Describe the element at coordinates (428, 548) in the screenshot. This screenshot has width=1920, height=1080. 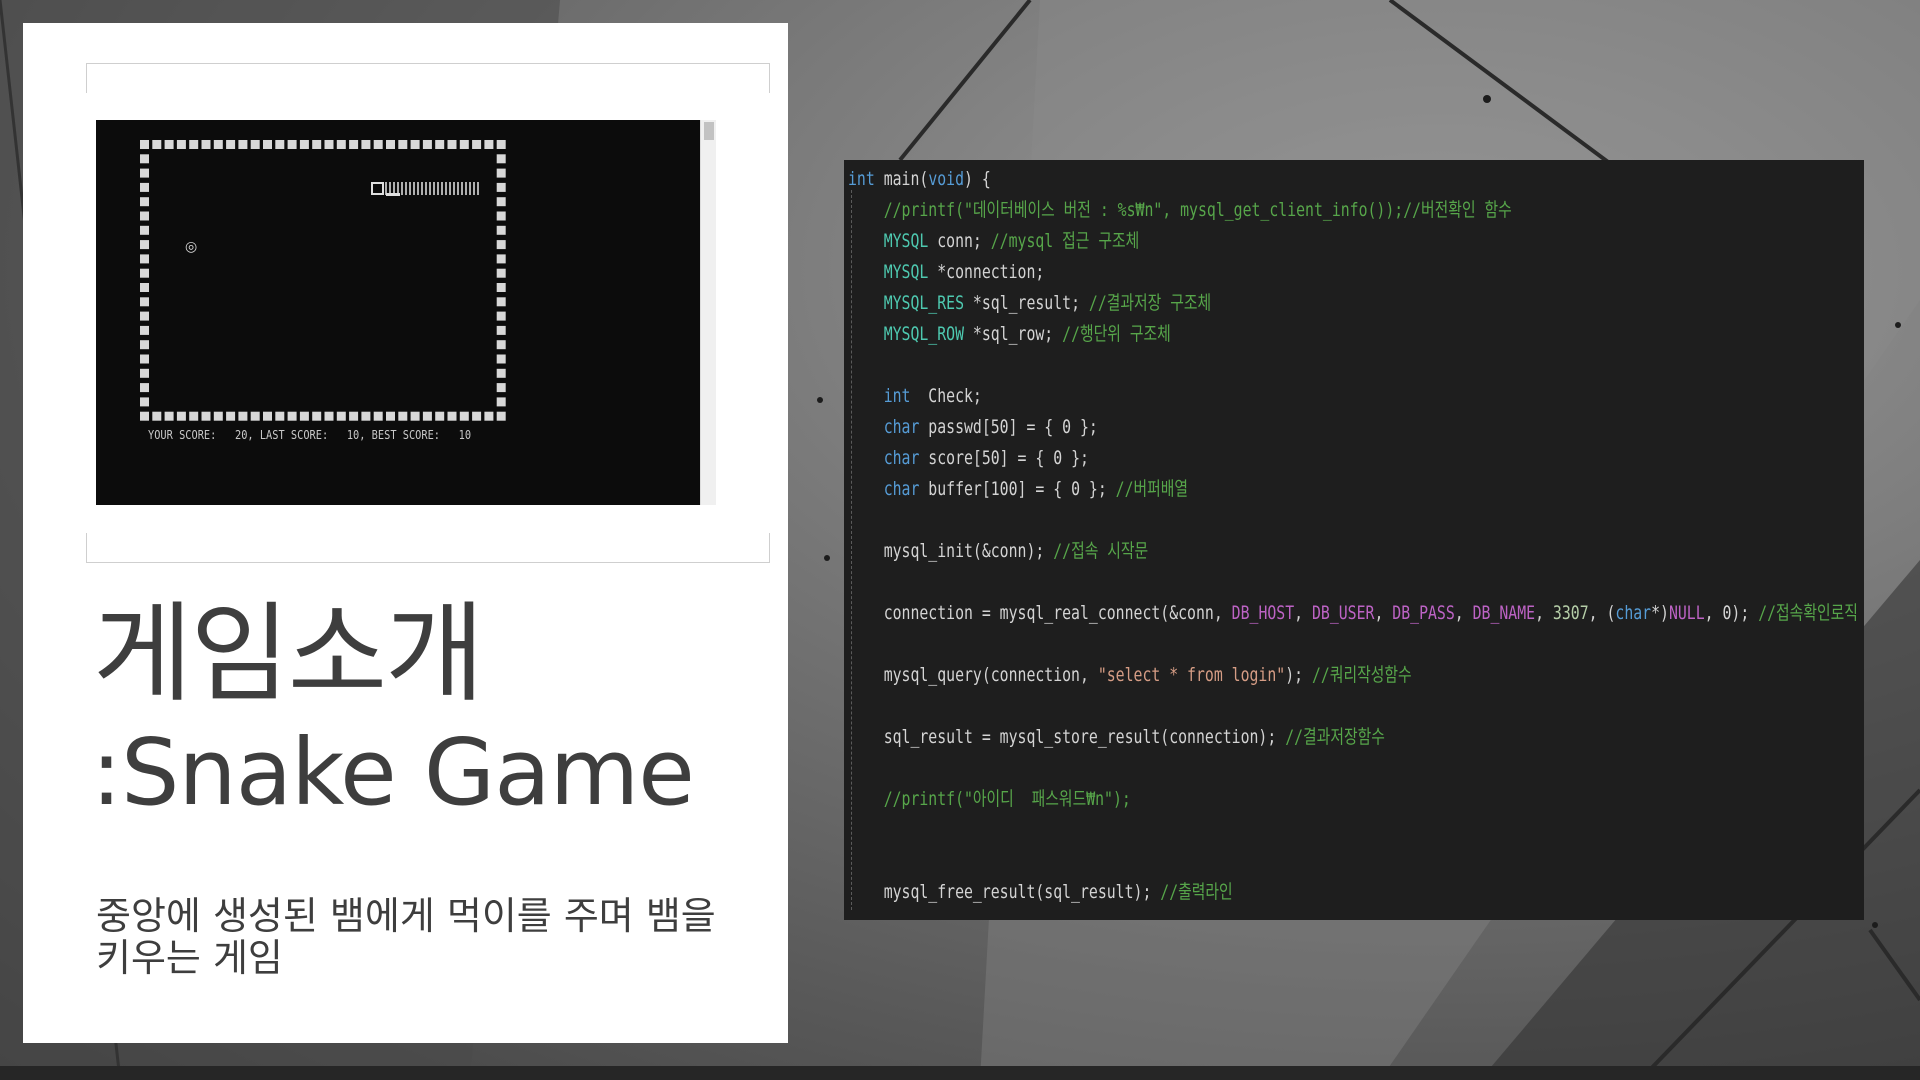
I see `image-frame-bottom` at that location.